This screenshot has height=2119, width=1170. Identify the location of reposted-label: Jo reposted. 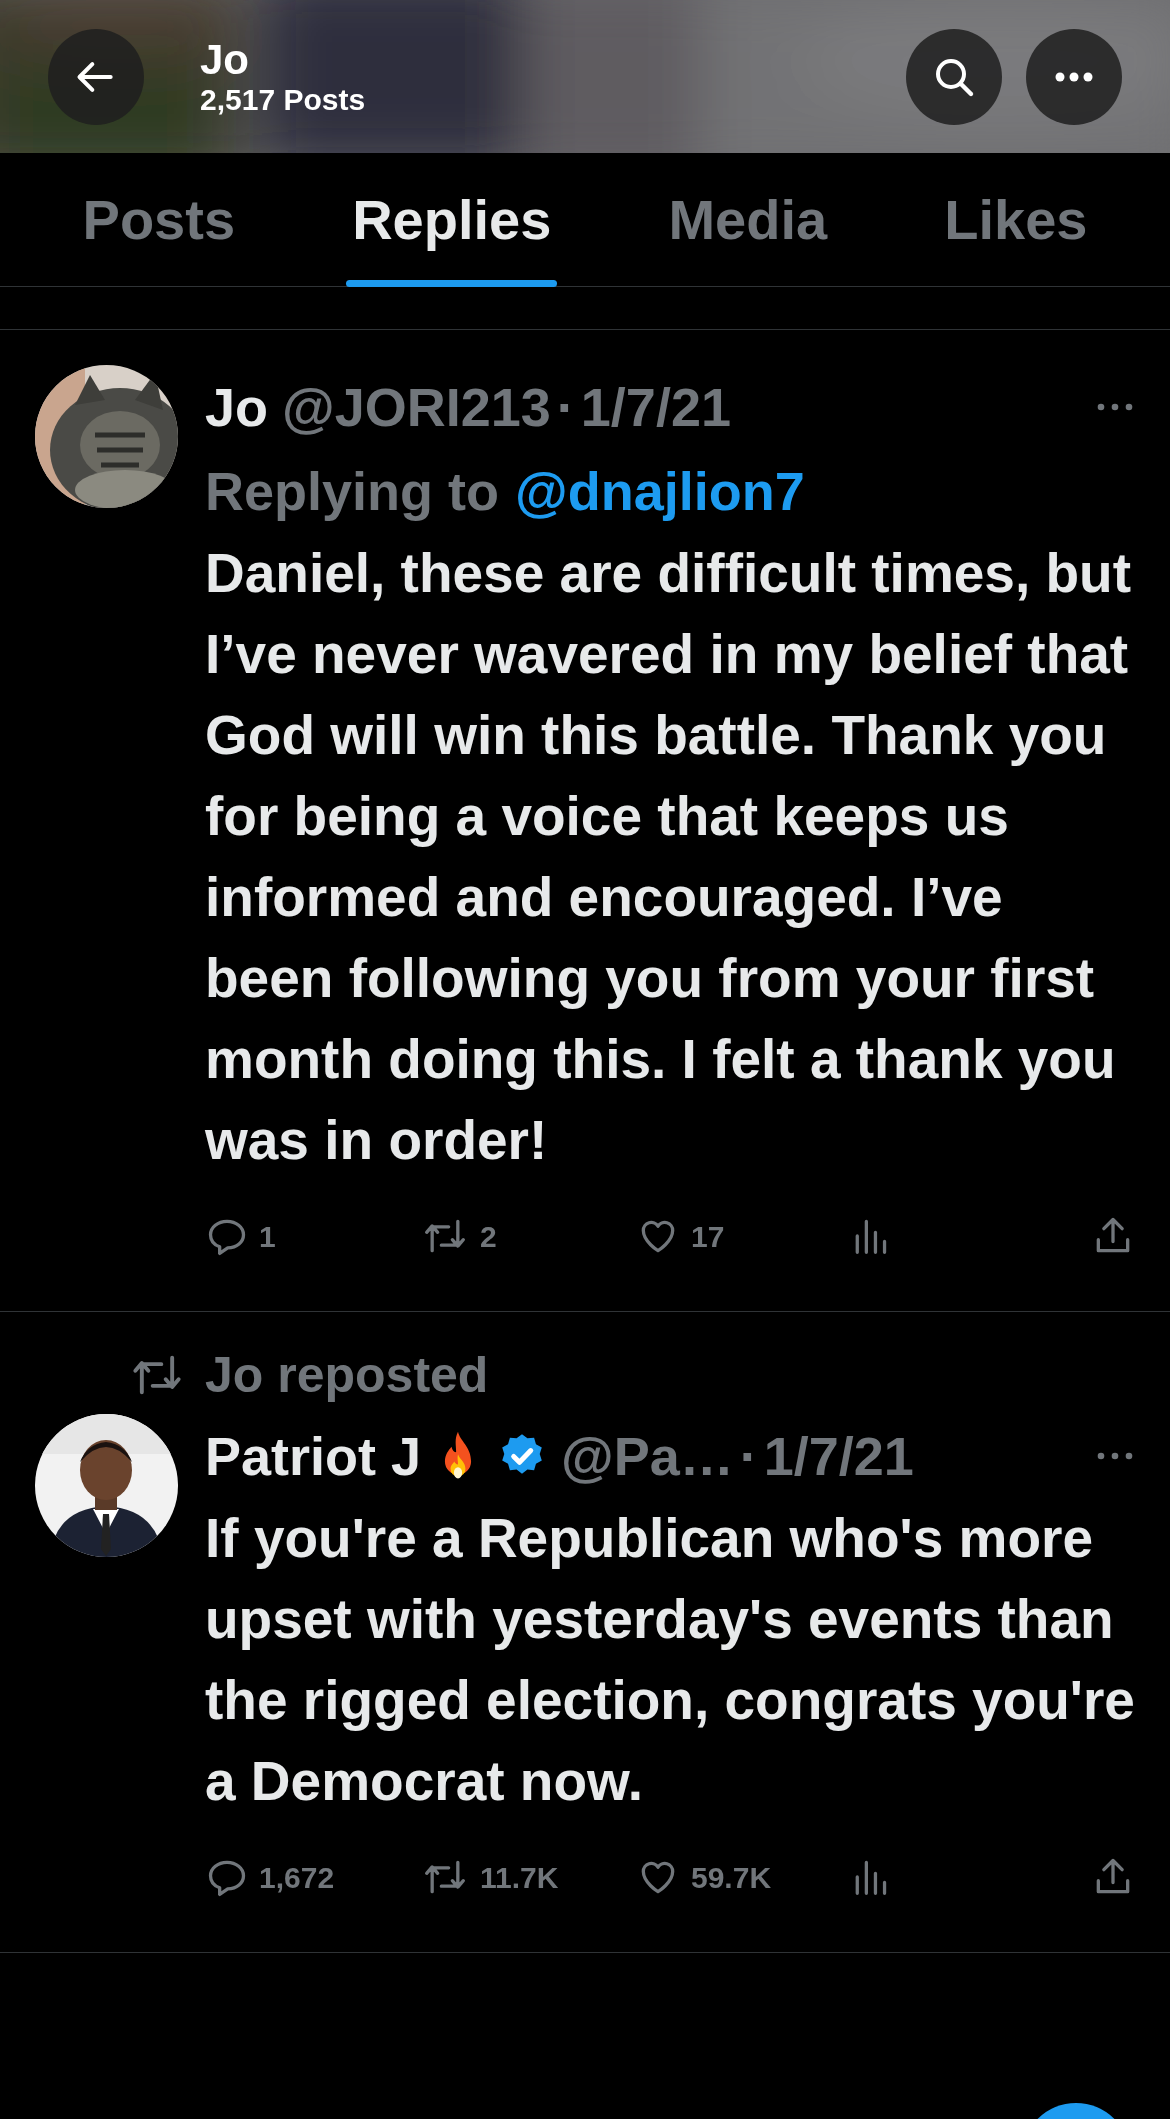
(347, 1375).